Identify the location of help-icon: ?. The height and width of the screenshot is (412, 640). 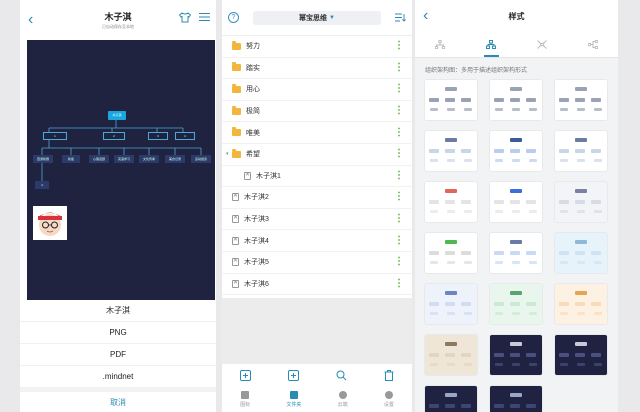
(233, 17).